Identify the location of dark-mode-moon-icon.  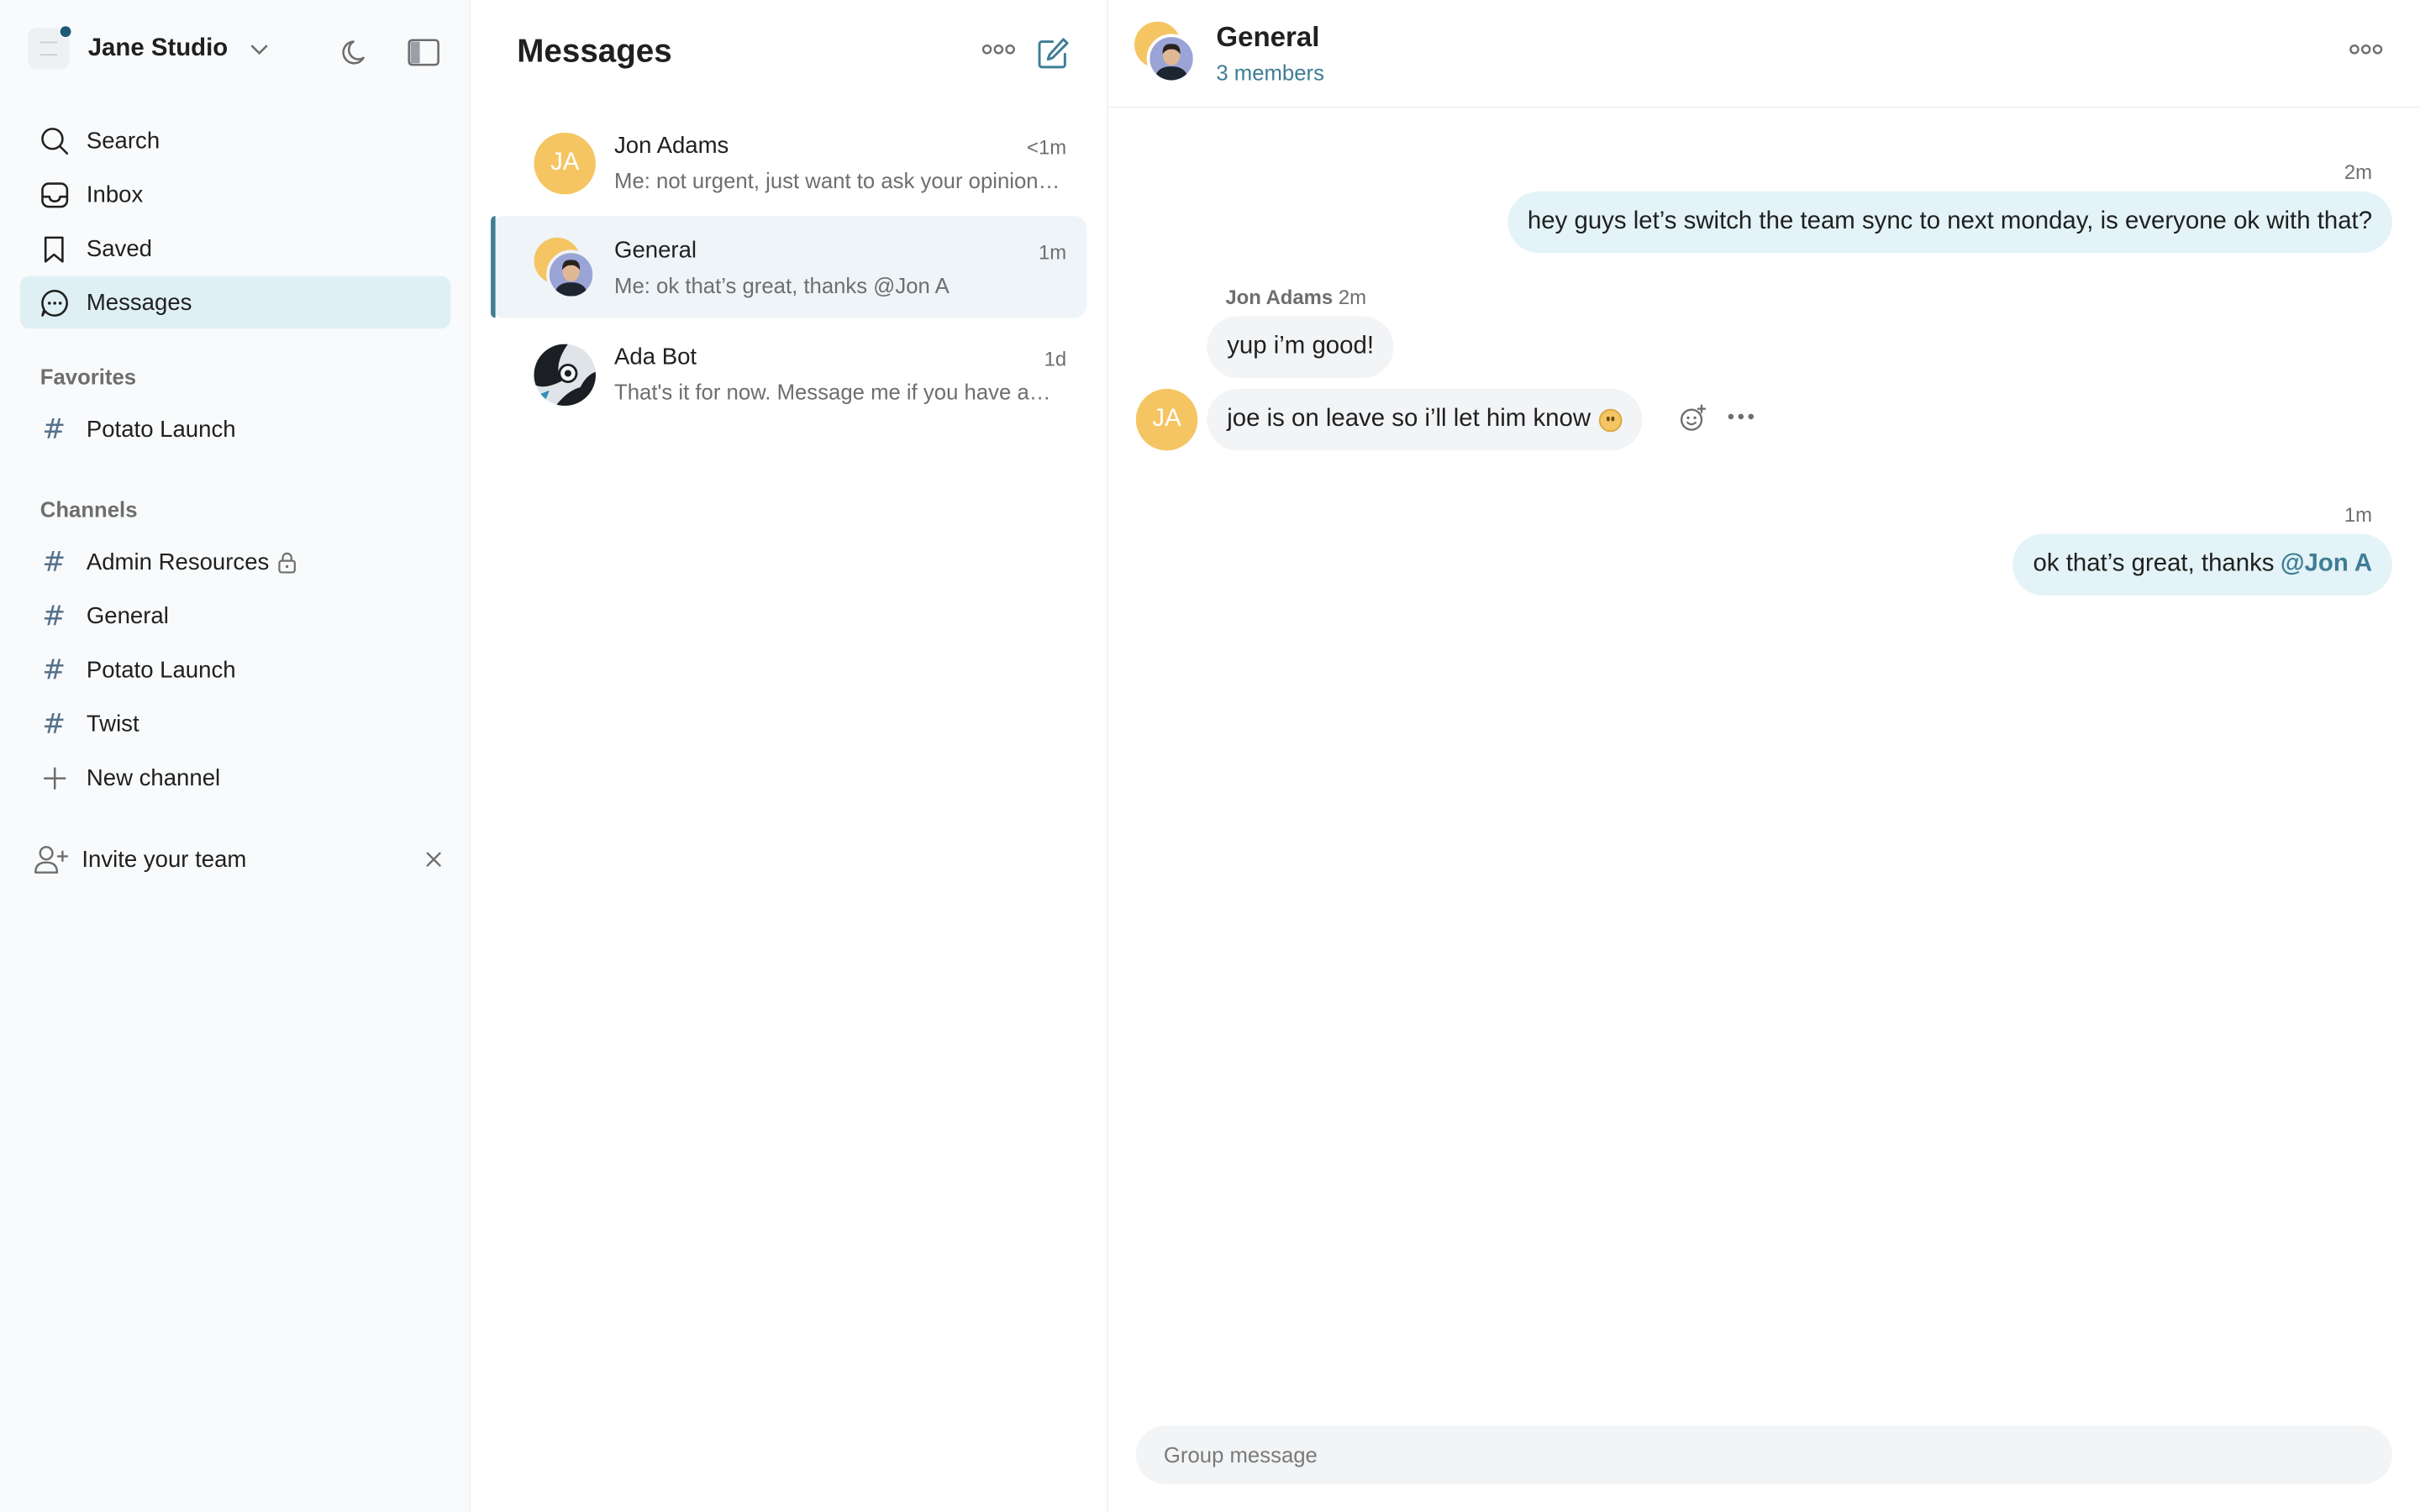
(356, 52).